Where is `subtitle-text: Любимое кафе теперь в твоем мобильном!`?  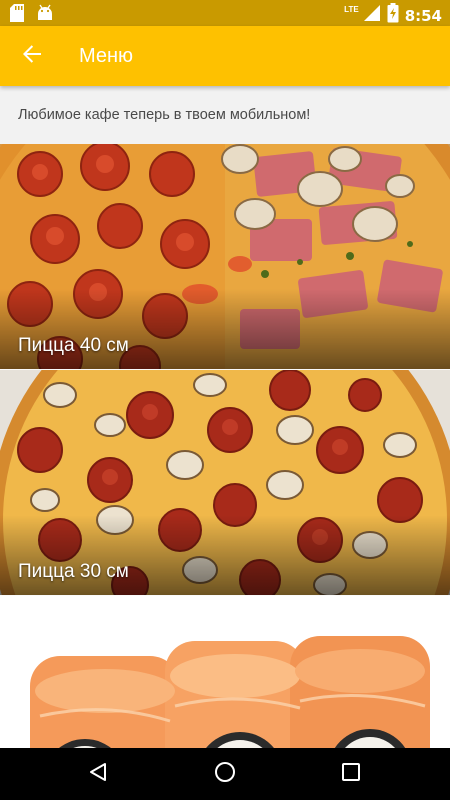 subtitle-text: Любимое кафе теперь в твоем мобильном! is located at coordinates (164, 115).